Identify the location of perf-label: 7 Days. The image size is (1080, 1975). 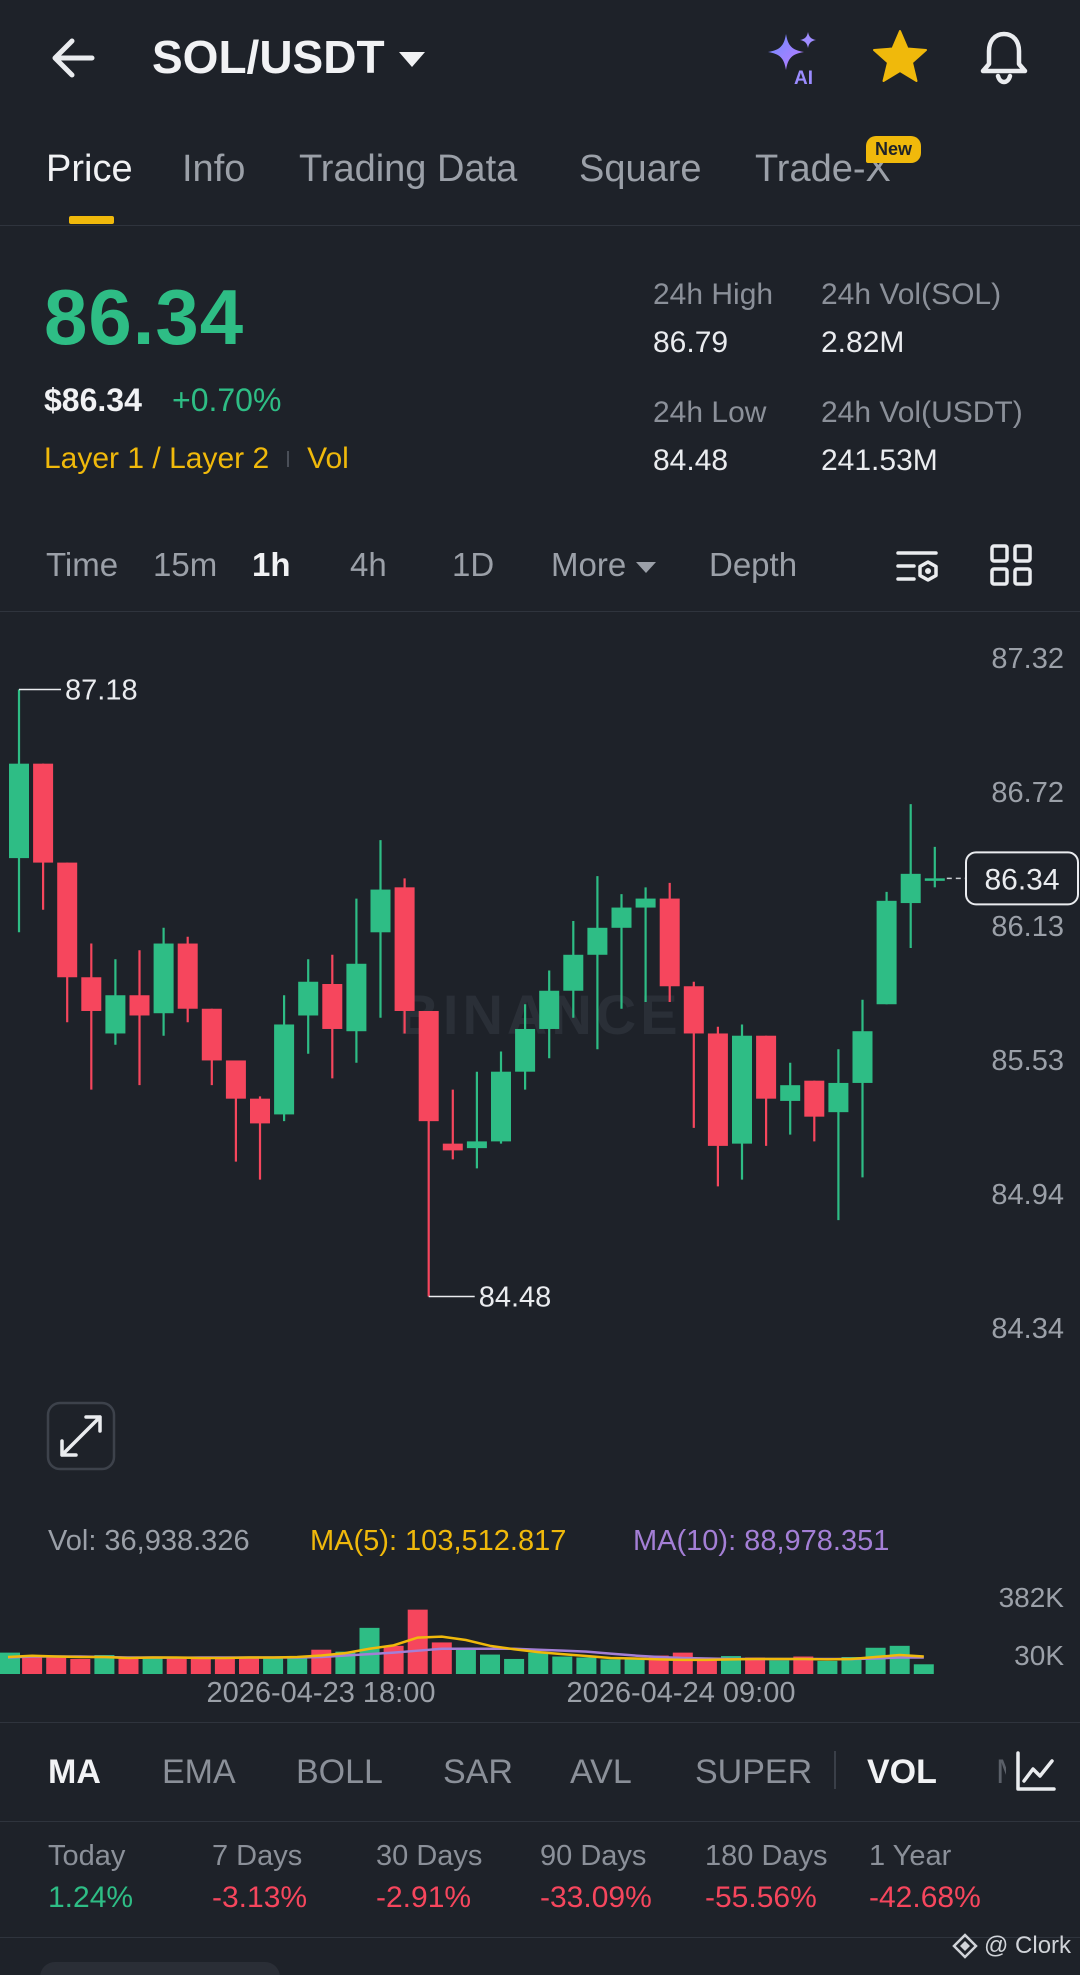
(257, 1856).